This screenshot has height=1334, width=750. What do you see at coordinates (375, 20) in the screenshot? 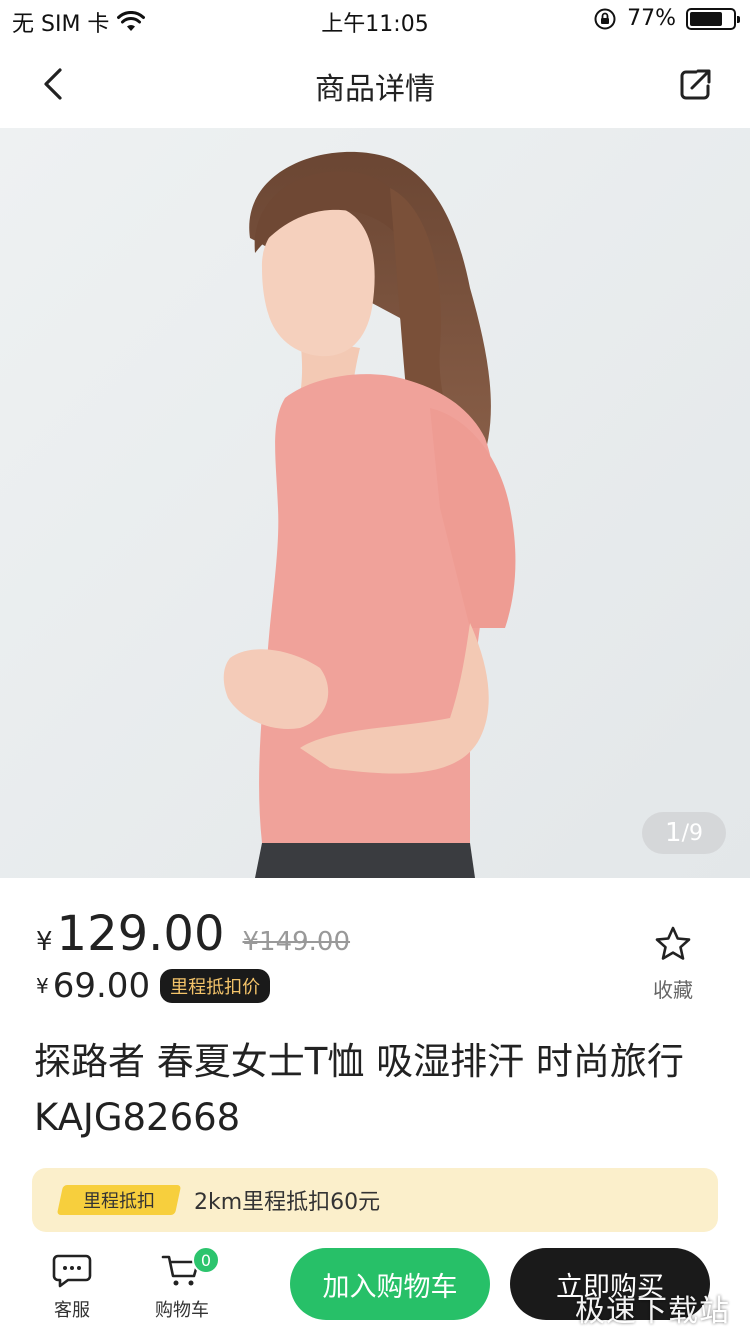
I see `status-bar: 无 SIM 卡 上午11:05 77%` at bounding box center [375, 20].